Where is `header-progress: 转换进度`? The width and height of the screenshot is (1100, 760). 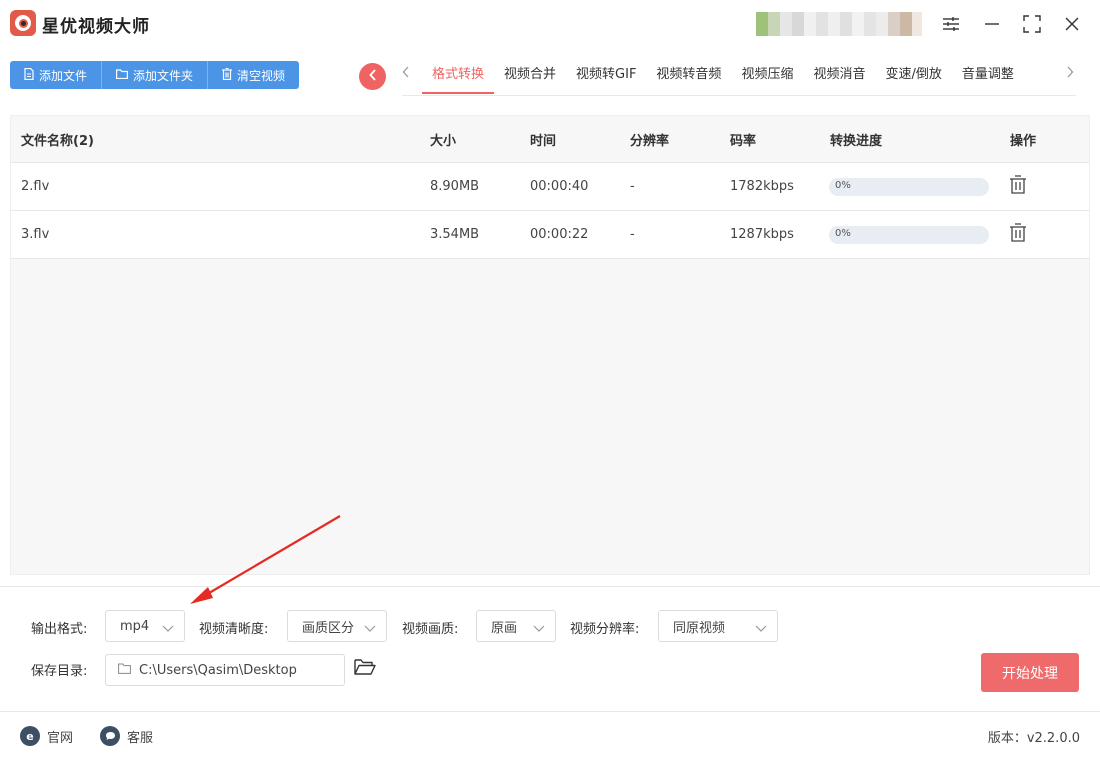 header-progress: 转换进度 is located at coordinates (856, 141).